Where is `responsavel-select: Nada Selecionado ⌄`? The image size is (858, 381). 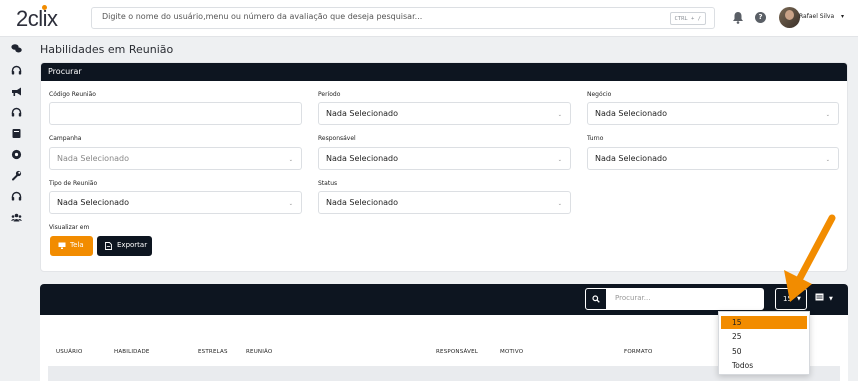 responsavel-select: Nada Selecionado ⌄ is located at coordinates (444, 158).